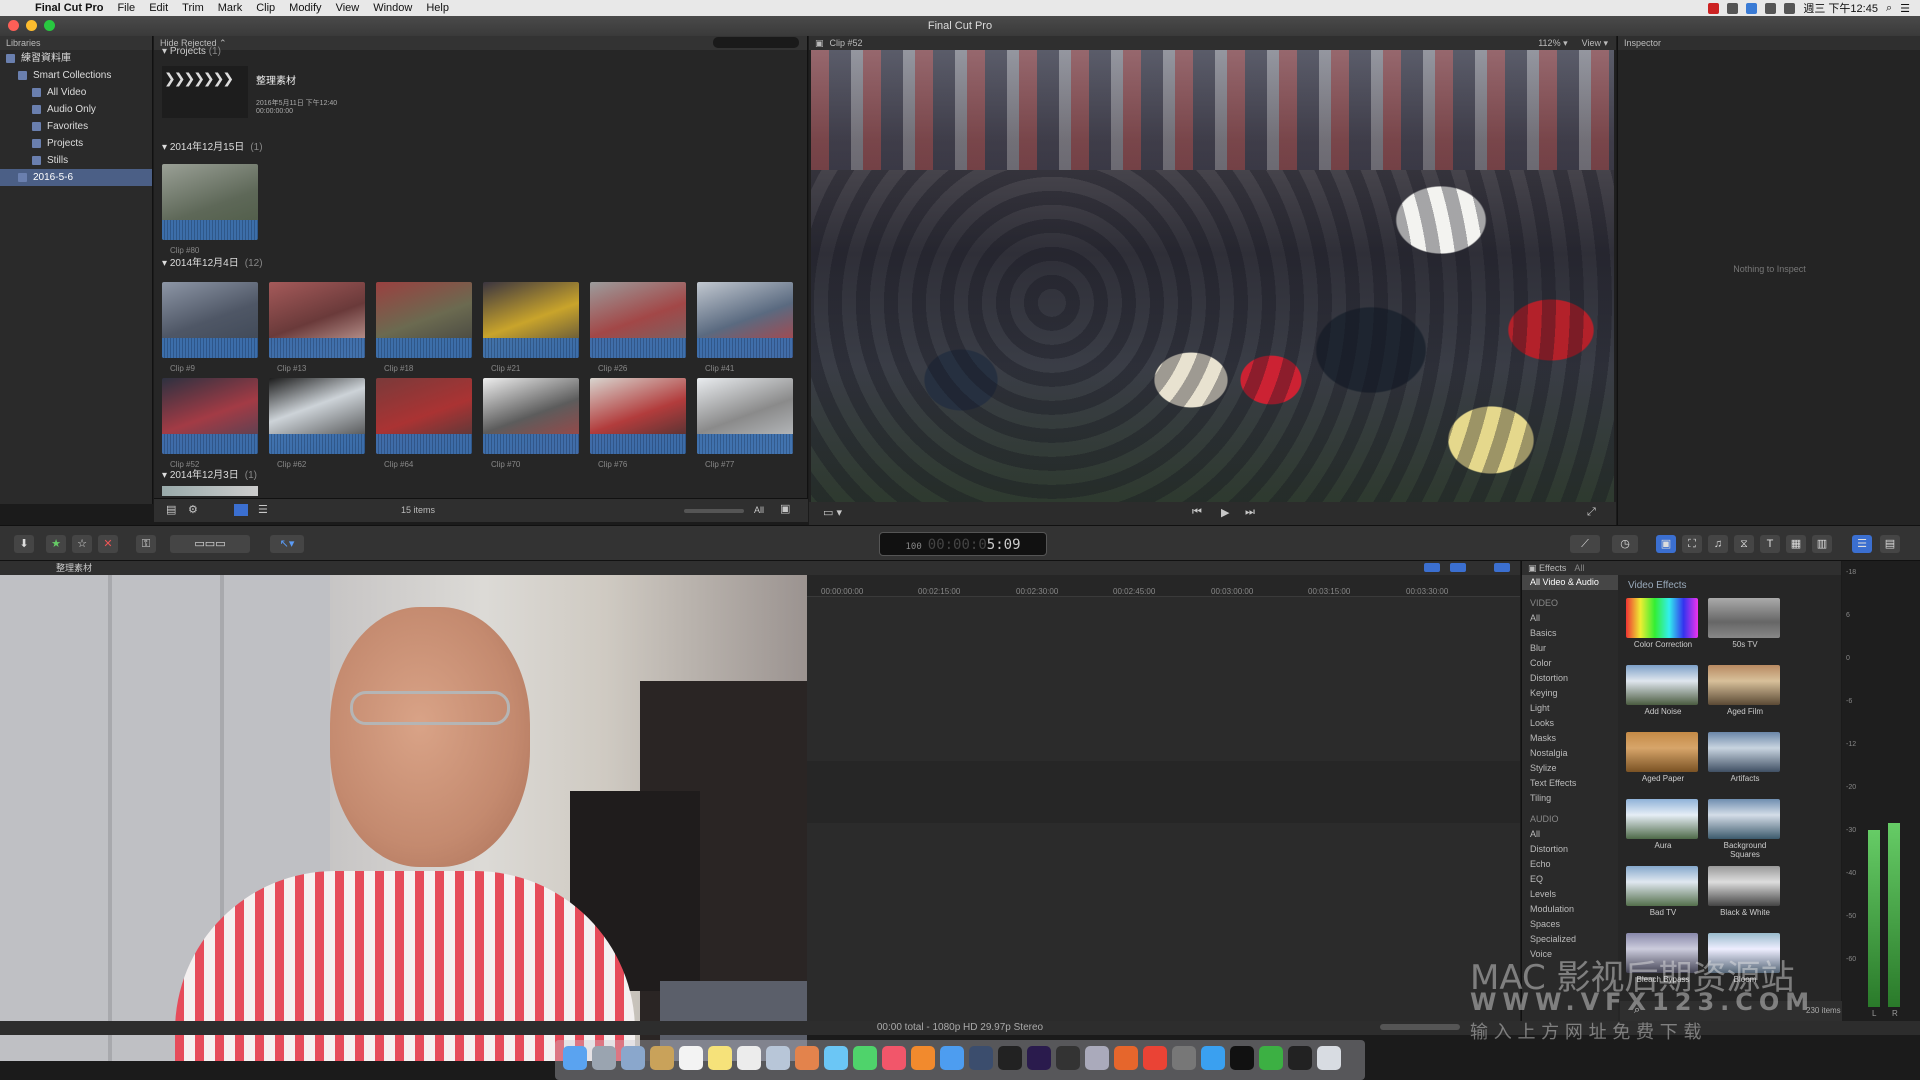  I want to click on date-group-header: ▾ 2014年12月4日 (12), so click(212, 264).